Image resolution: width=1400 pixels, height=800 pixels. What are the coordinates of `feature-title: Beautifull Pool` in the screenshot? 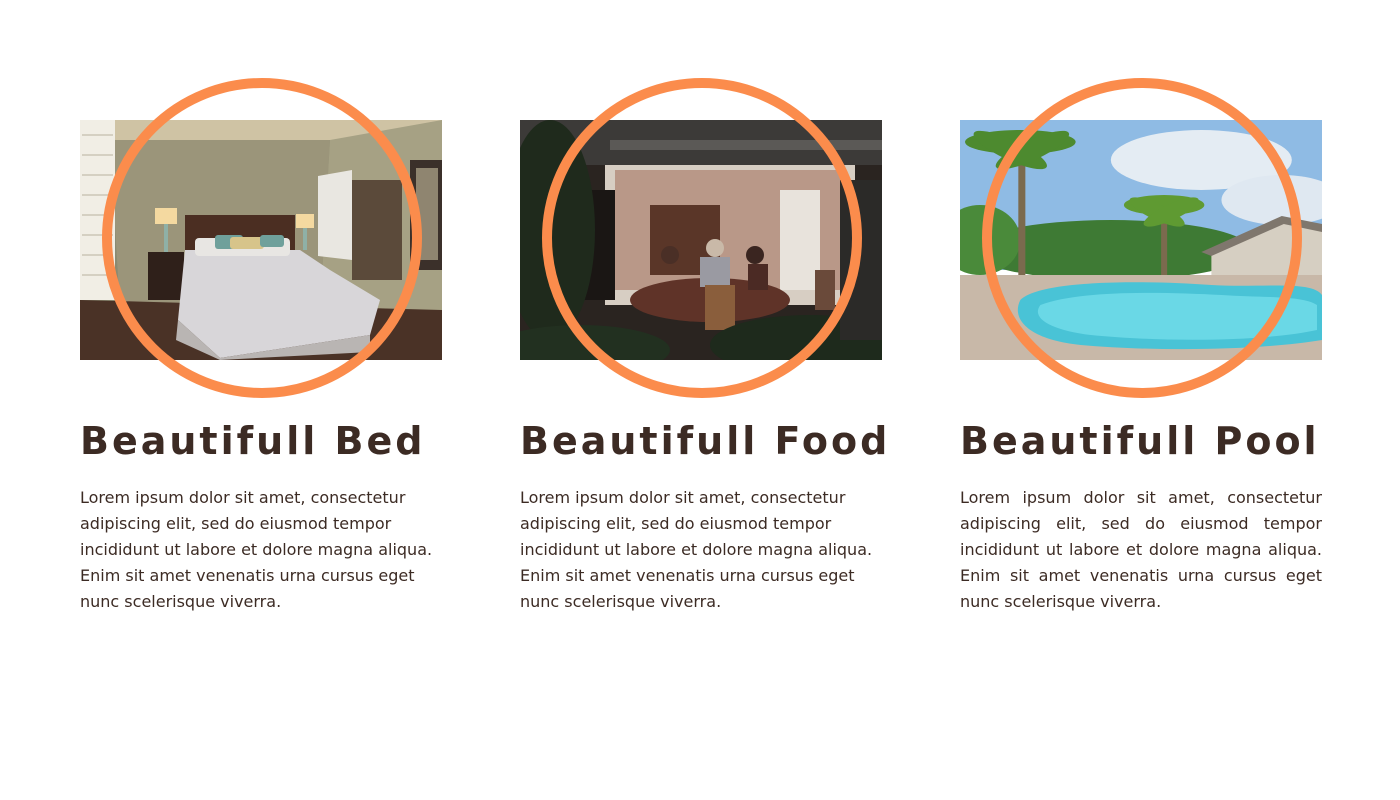 It's located at (1140, 441).